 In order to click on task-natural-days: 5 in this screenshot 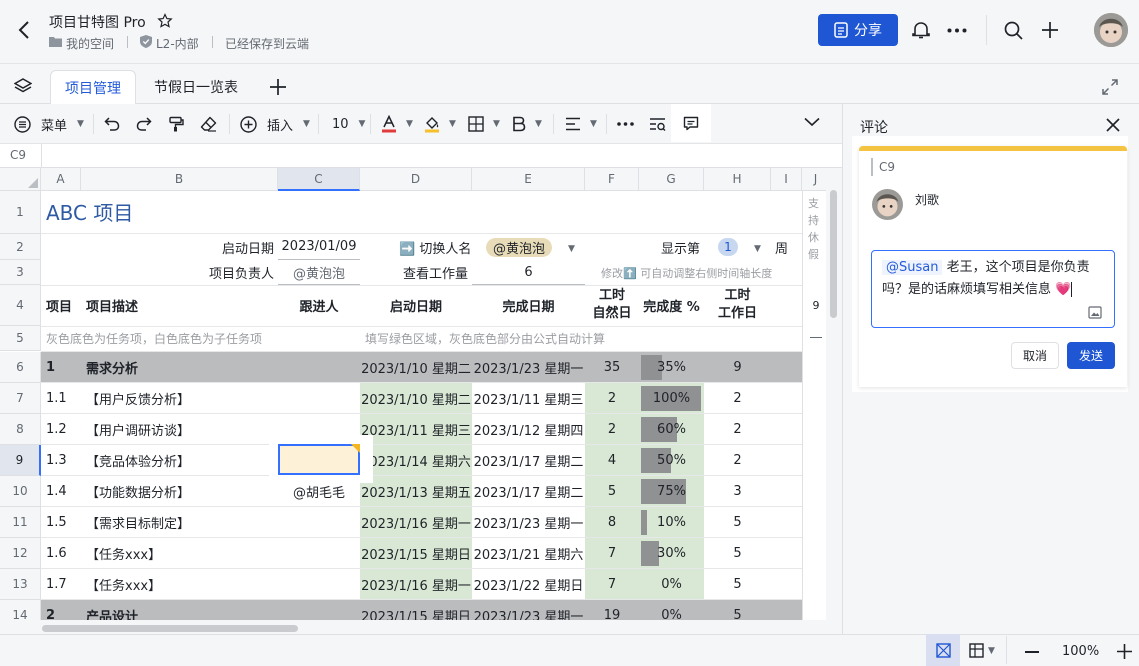, I will do `click(612, 491)`.